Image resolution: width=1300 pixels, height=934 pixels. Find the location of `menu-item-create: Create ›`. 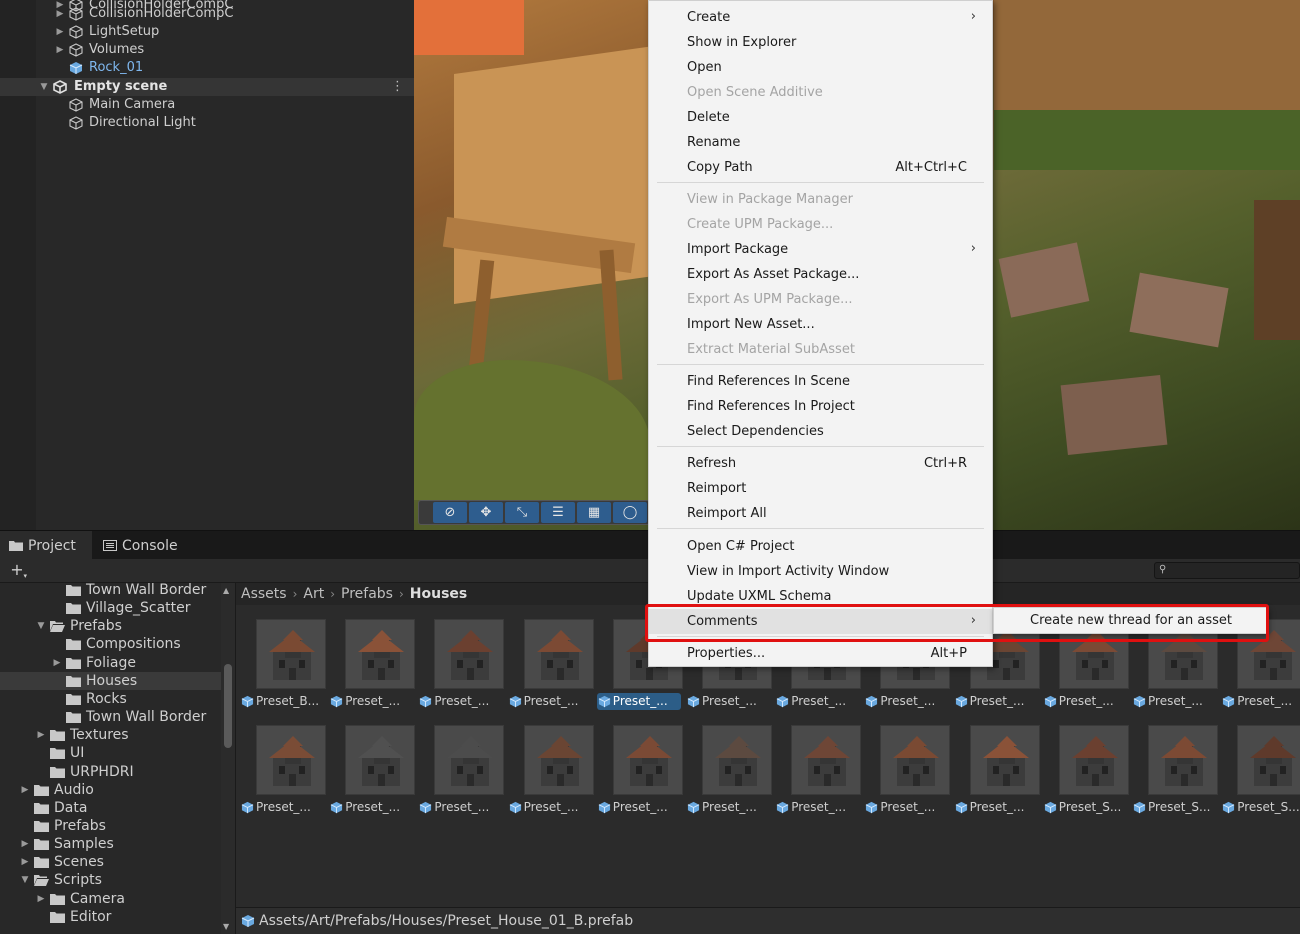

menu-item-create: Create › is located at coordinates (820, 17).